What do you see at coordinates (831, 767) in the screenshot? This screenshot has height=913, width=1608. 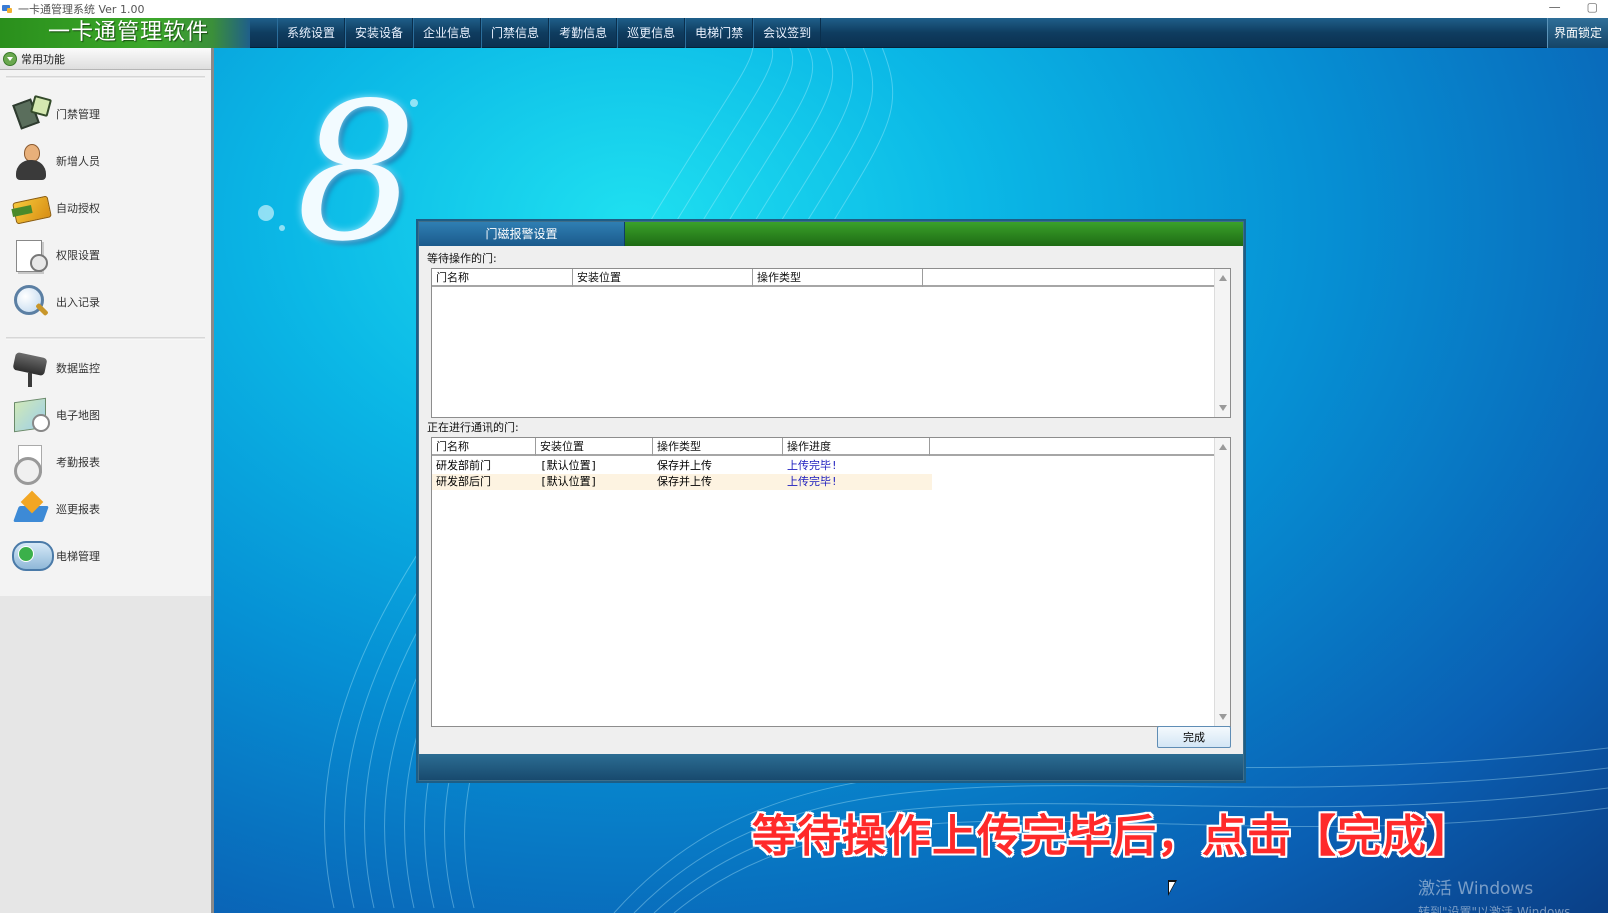 I see `dialog-footer-bar` at bounding box center [831, 767].